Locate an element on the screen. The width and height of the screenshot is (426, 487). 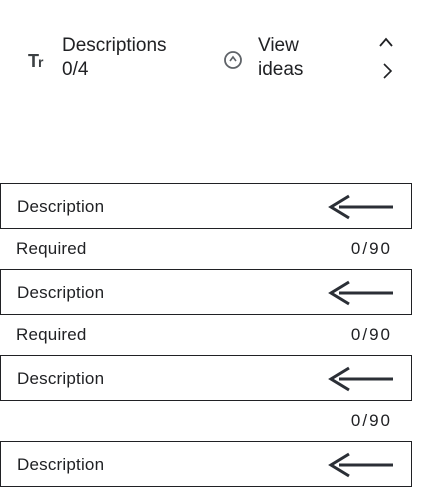
chevron-up-icon is located at coordinates (386, 42).